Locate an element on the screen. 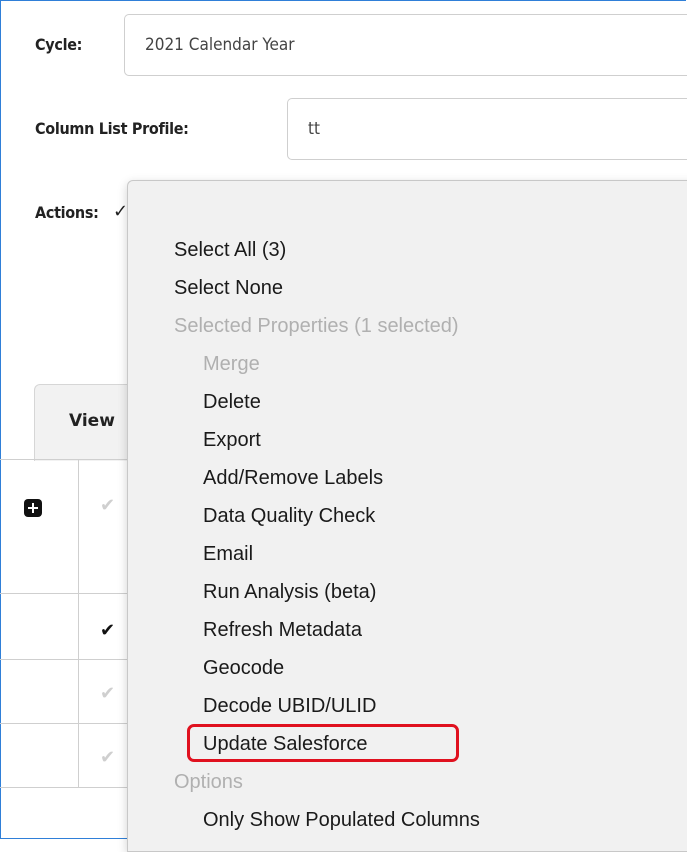 The width and height of the screenshot is (687, 852). menu-item-add-remove-labels: Add/Remove Labels is located at coordinates (293, 478).